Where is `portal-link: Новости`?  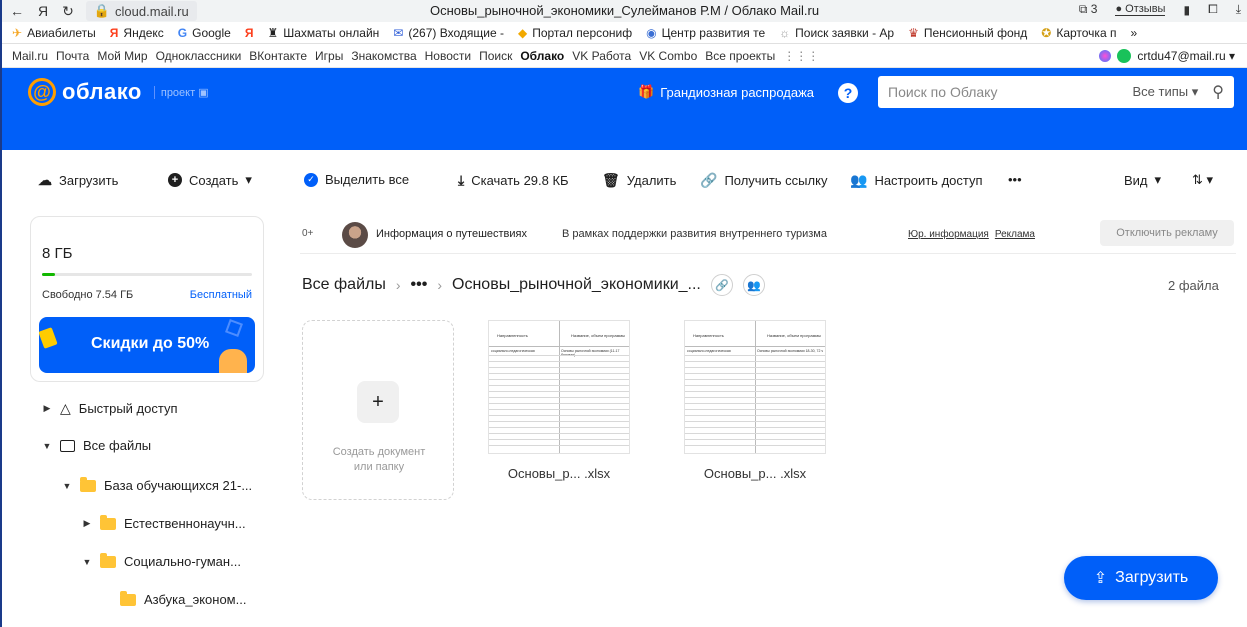
portal-link: Новости is located at coordinates (448, 56).